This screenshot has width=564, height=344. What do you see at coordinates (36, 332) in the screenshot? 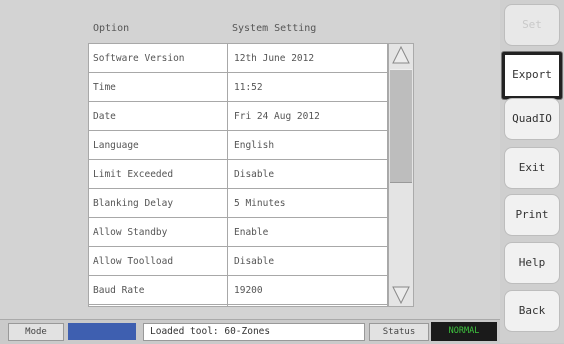
I see `mode-label: Mode` at bounding box center [36, 332].